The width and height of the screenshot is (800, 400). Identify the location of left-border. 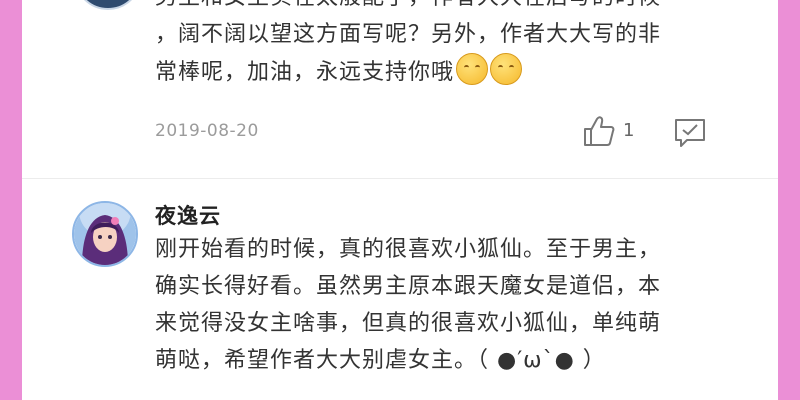
(11, 200).